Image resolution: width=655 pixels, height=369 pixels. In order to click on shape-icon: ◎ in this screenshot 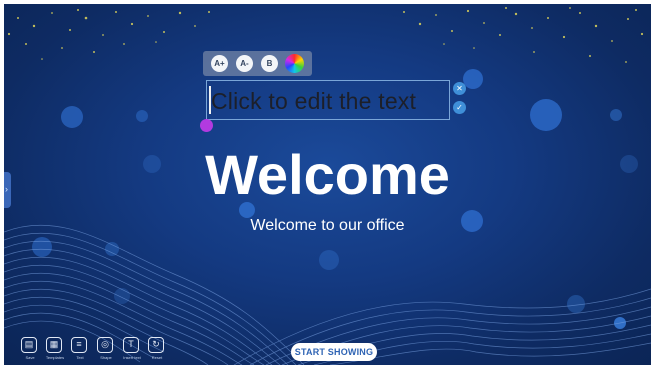, I will do `click(105, 345)`.